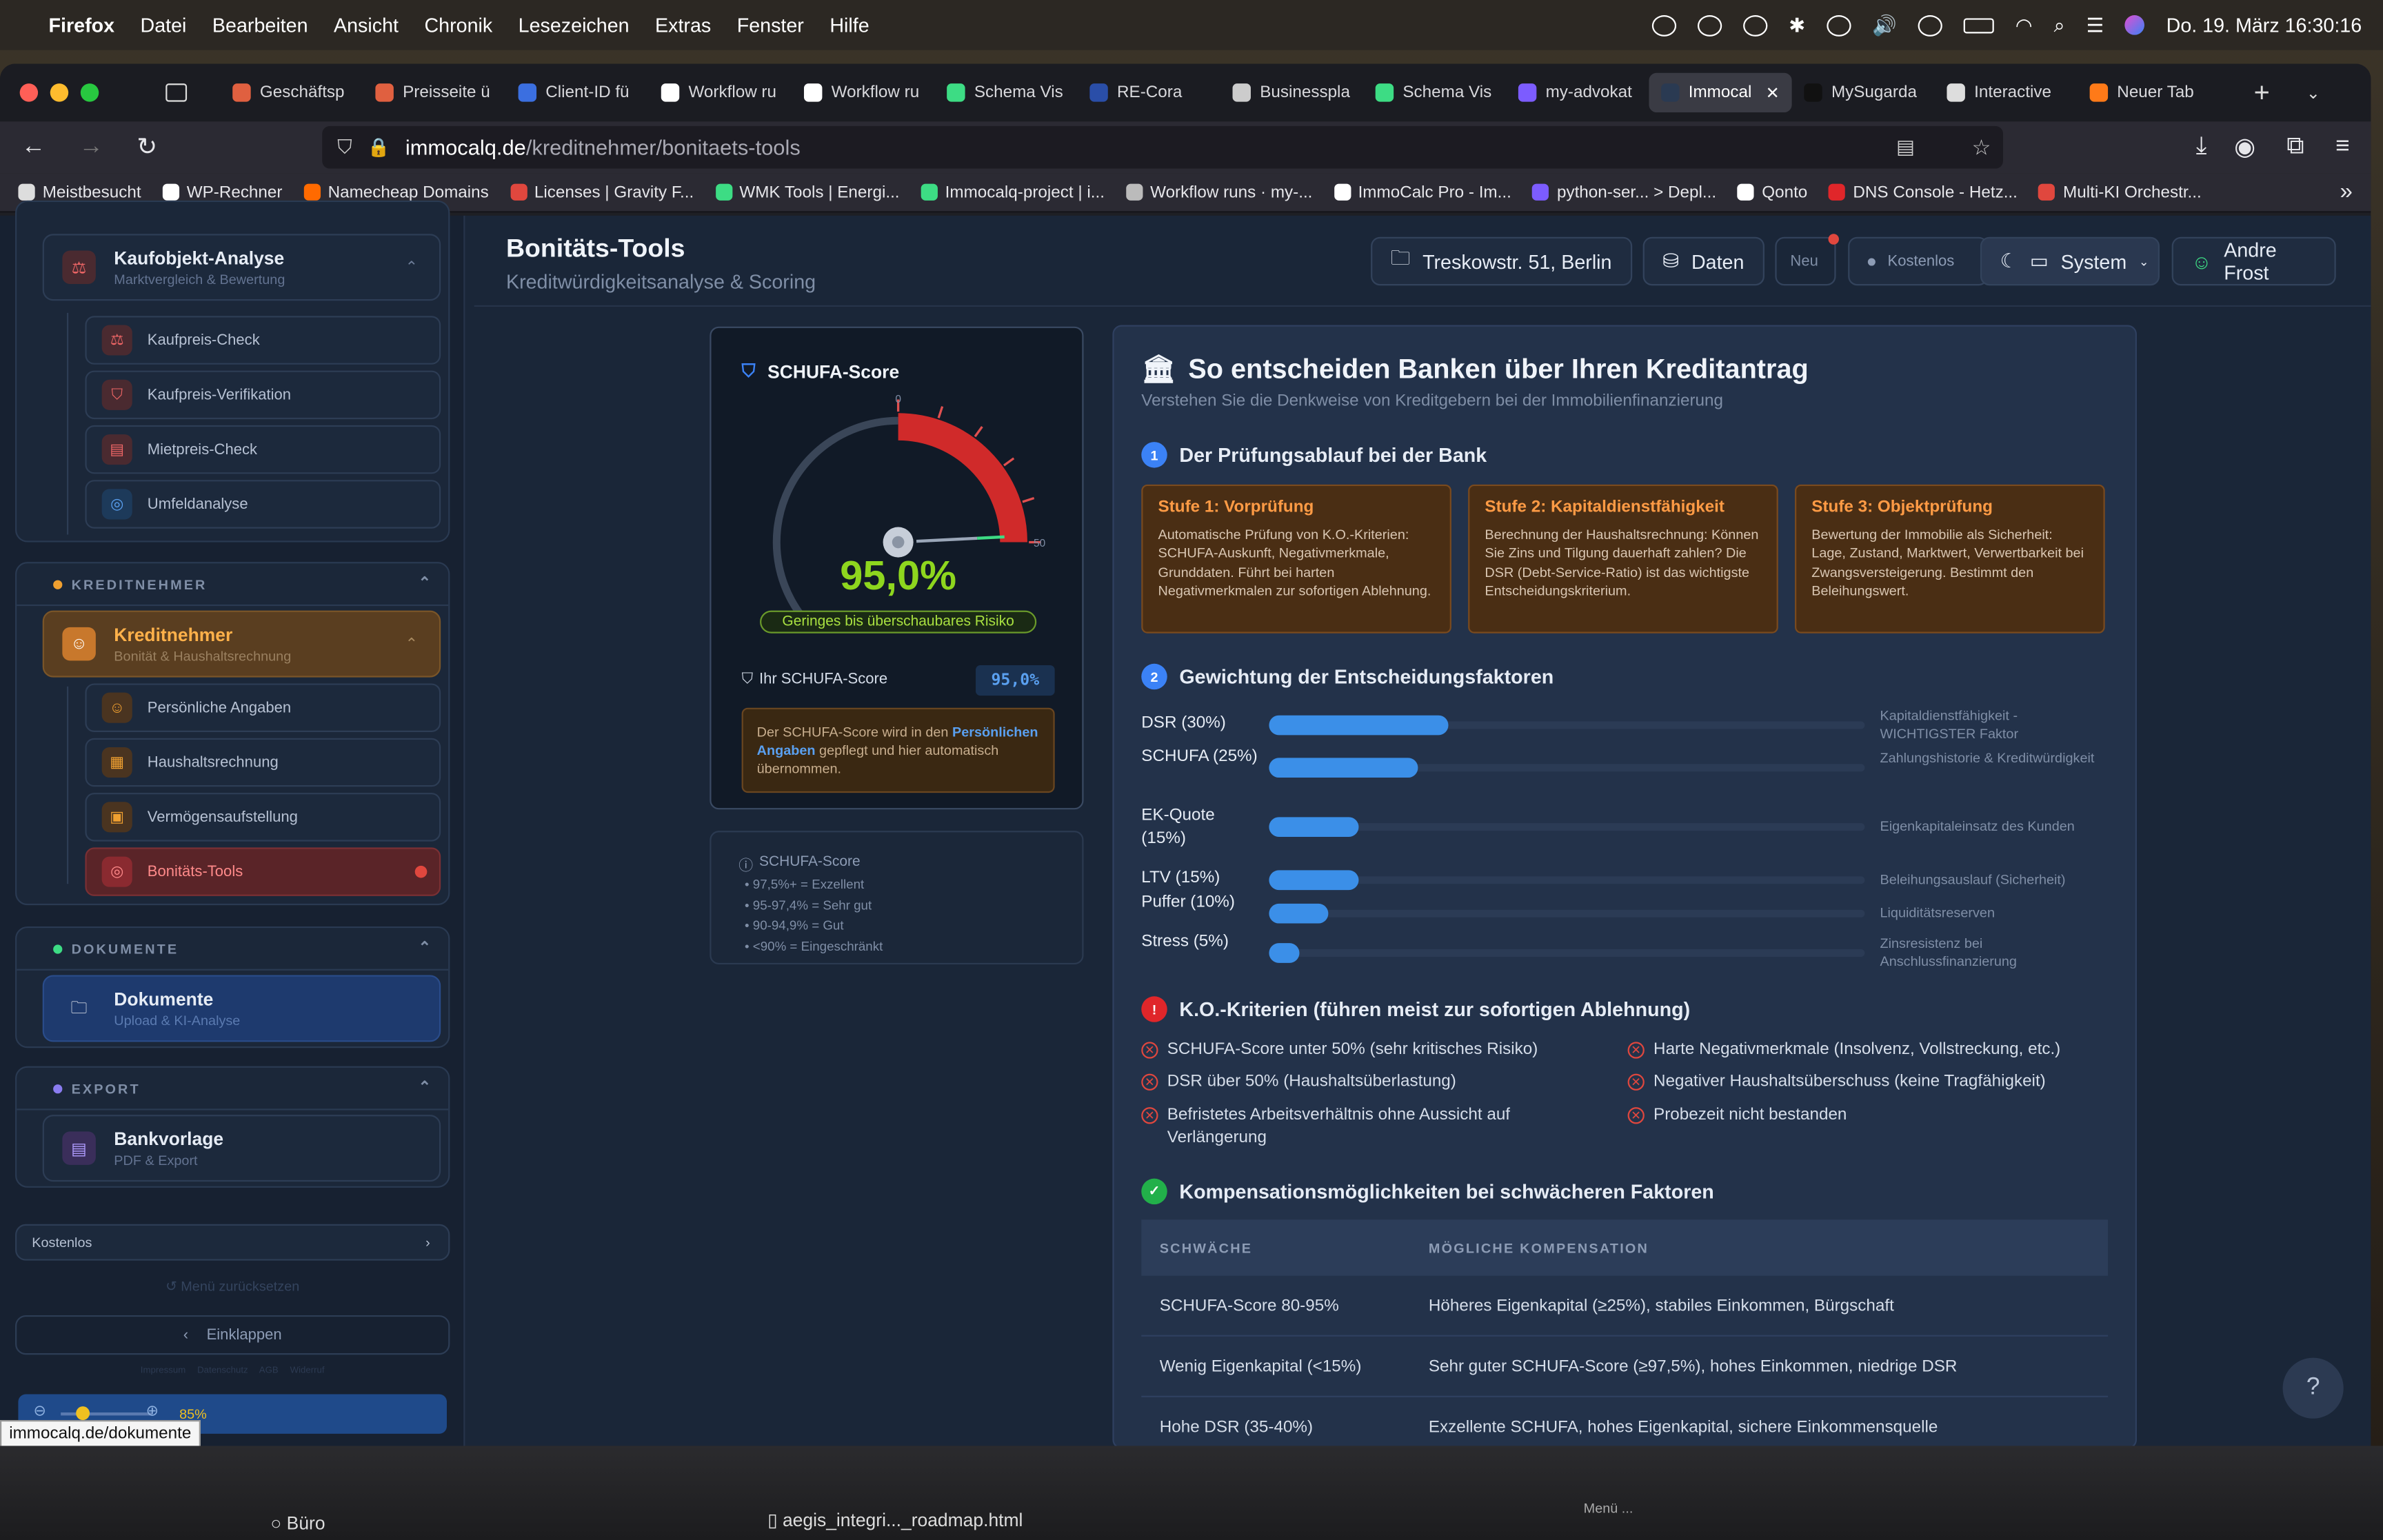 Image resolution: width=2383 pixels, height=1540 pixels. What do you see at coordinates (1863, 93) in the screenshot?
I see `tab-item: MySugarda` at bounding box center [1863, 93].